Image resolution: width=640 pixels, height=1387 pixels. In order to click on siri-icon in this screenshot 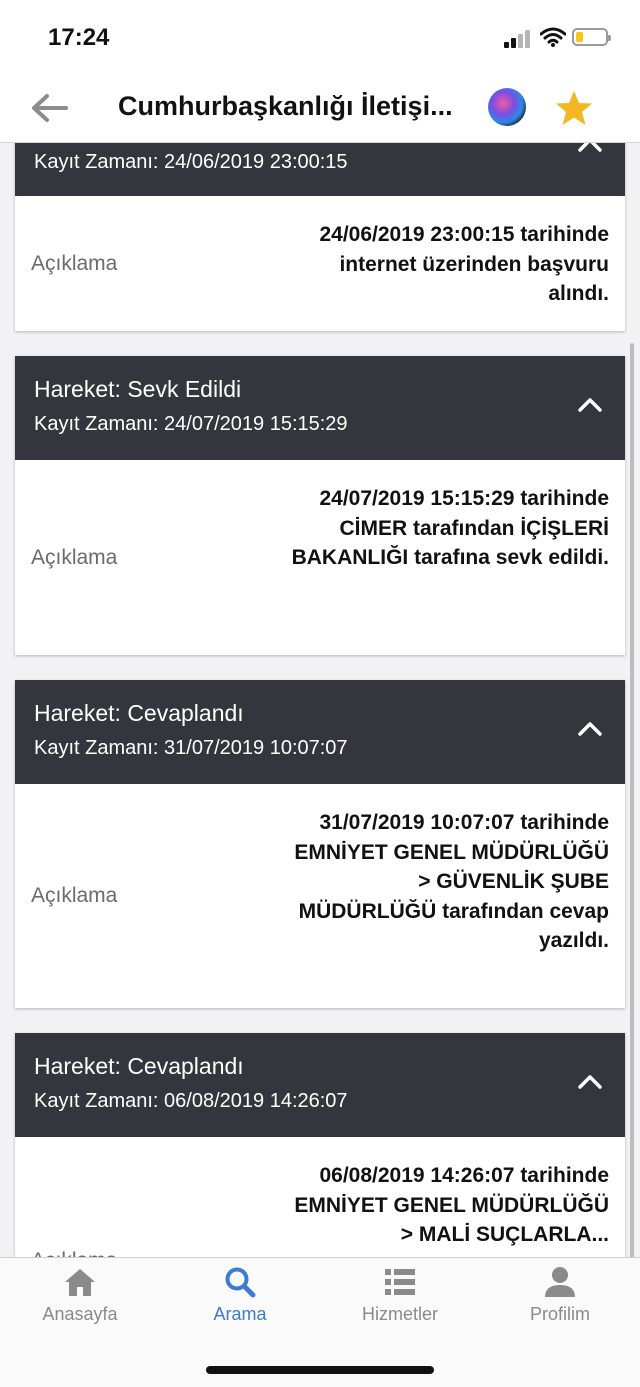, I will do `click(507, 107)`.